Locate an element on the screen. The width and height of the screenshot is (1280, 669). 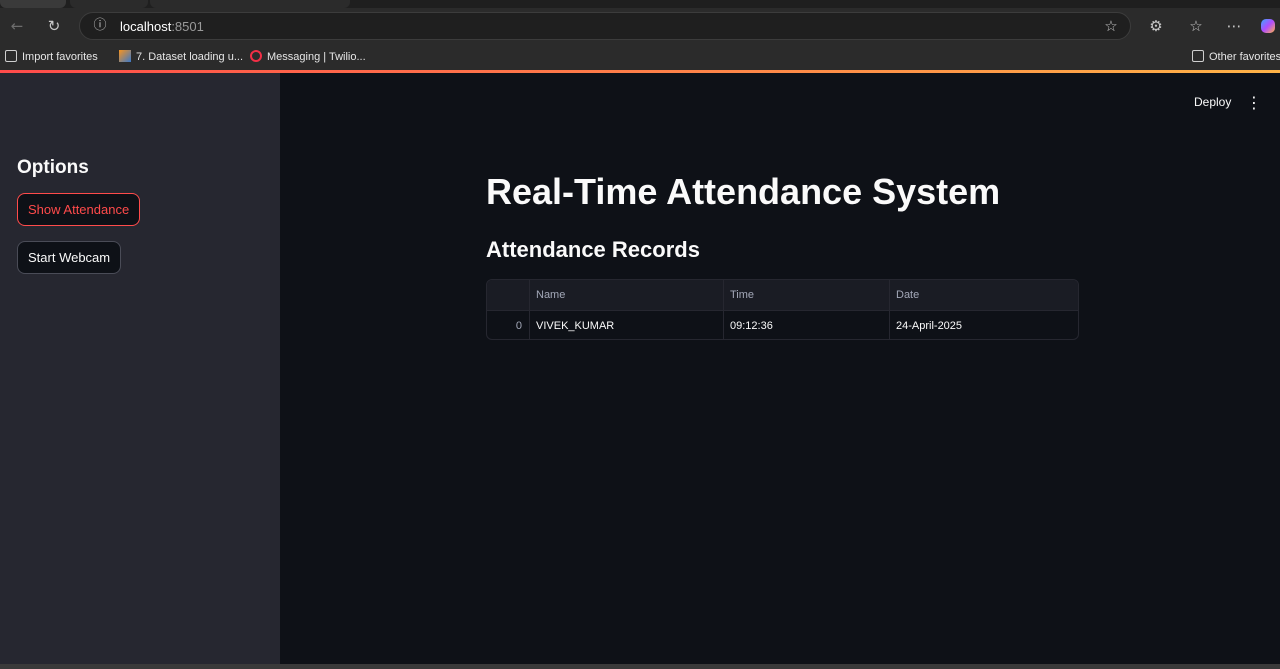
import-icon is located at coordinates (11, 56).